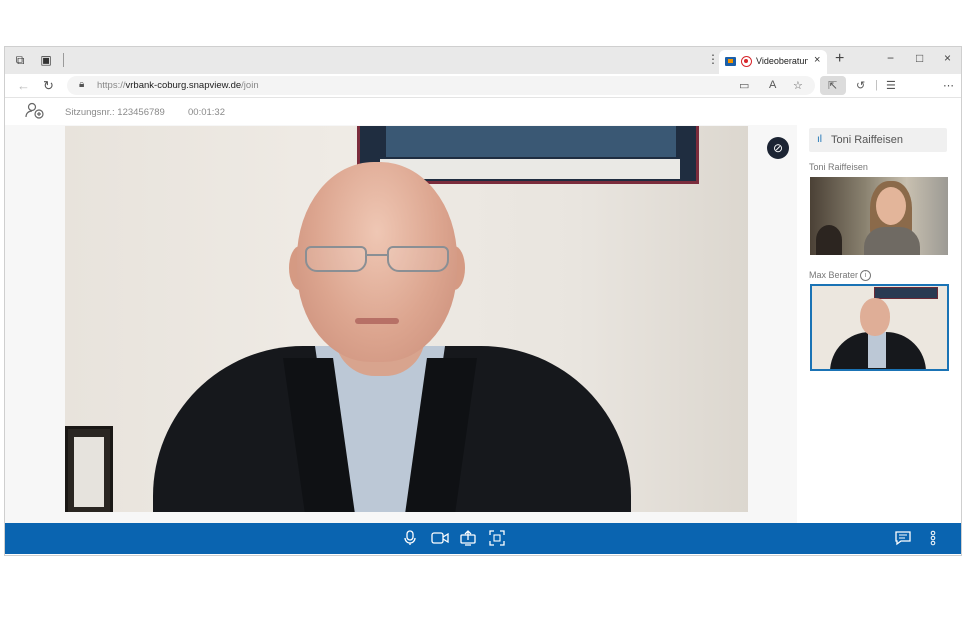  What do you see at coordinates (832, 85) in the screenshot?
I see `cursor-extension-icon: ⇱` at bounding box center [832, 85].